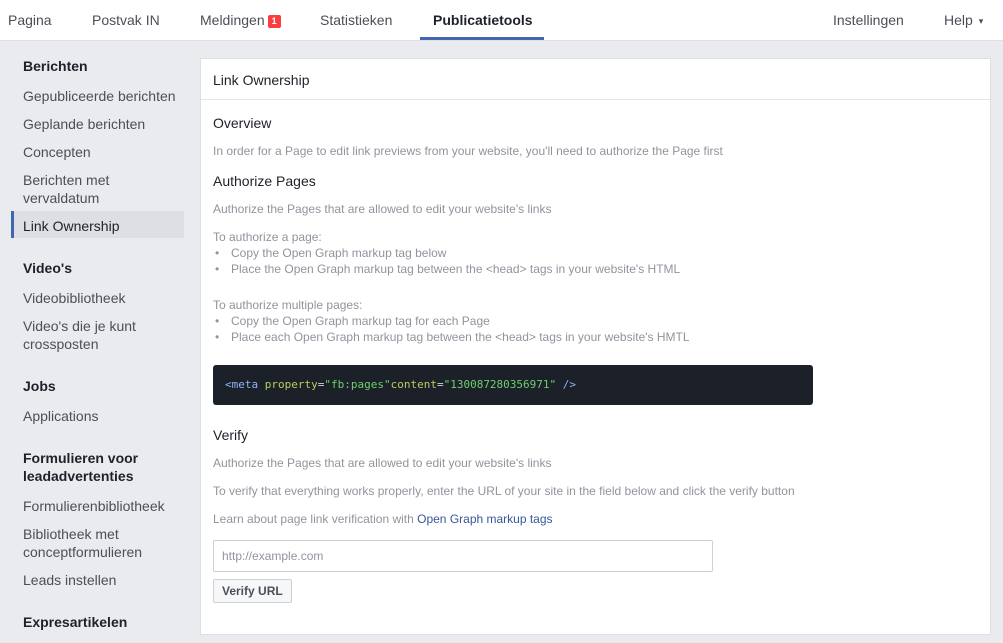 This screenshot has width=1003, height=643. I want to click on sidebar-section-berichten: Berichten, so click(55, 66).